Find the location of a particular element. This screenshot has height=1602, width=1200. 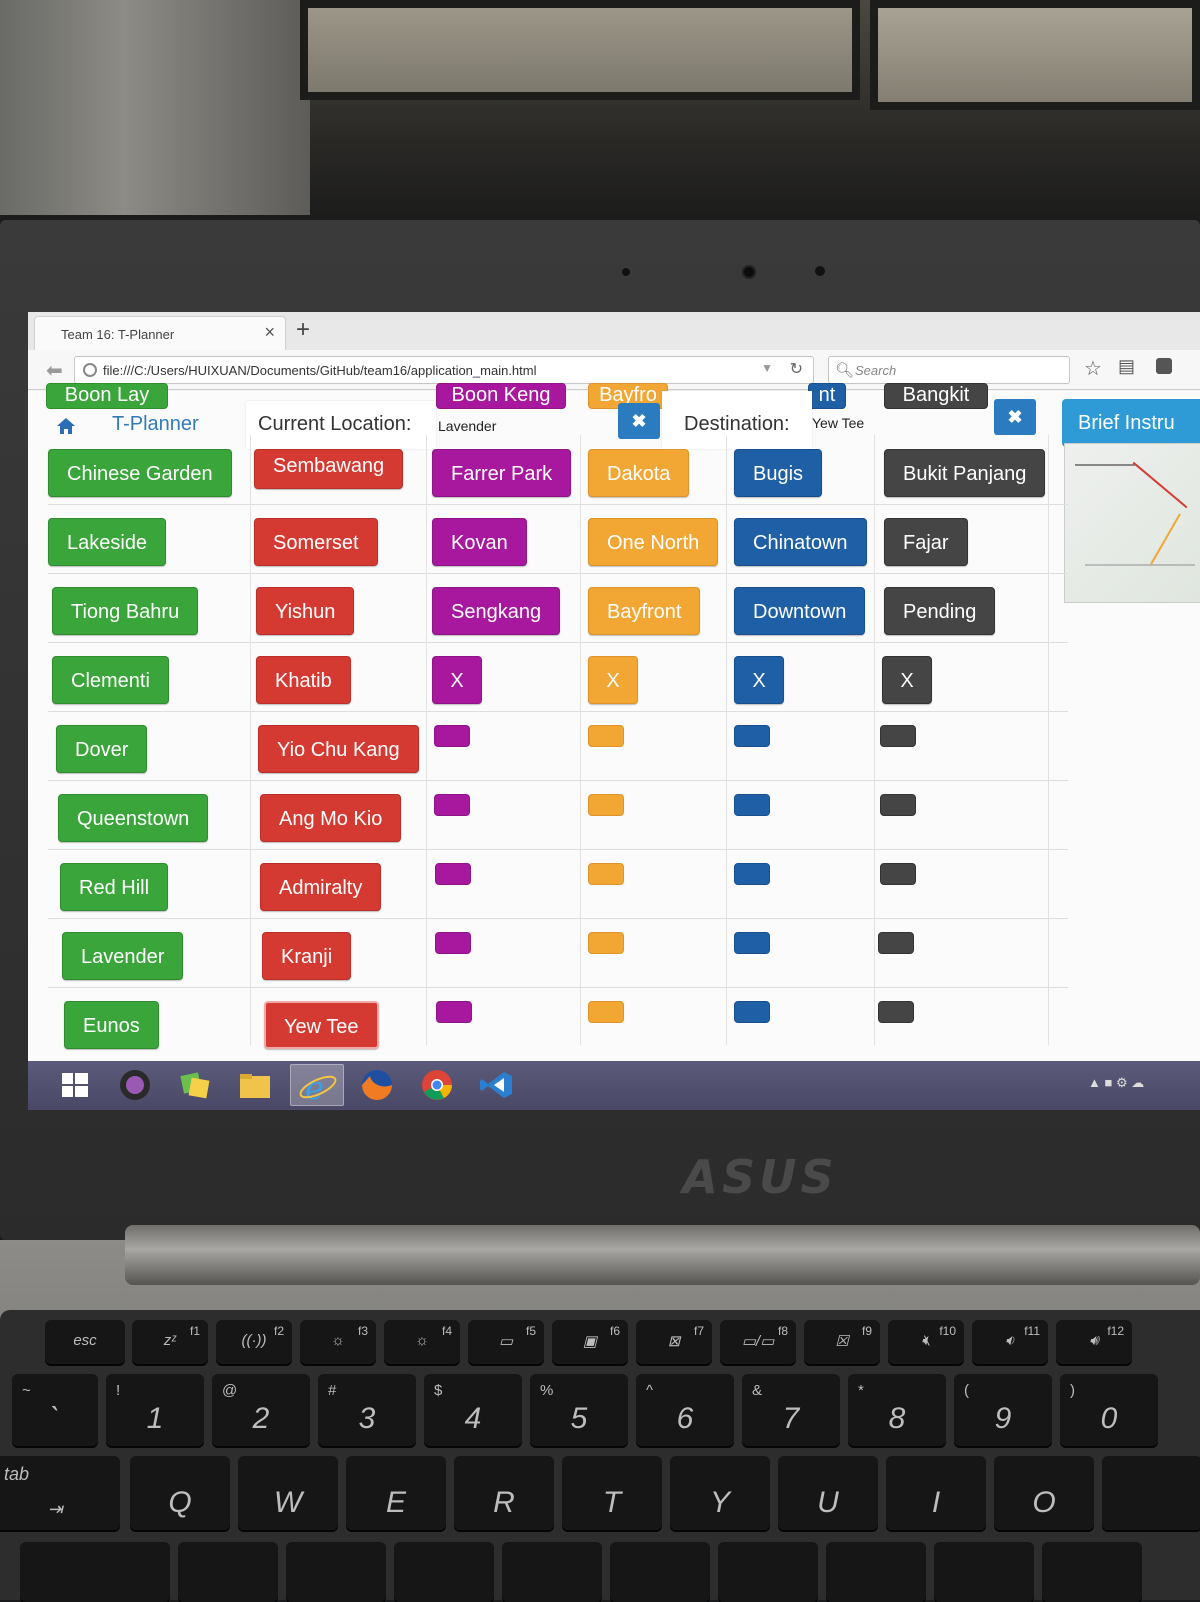

file-explorer-icon is located at coordinates (255, 1085).